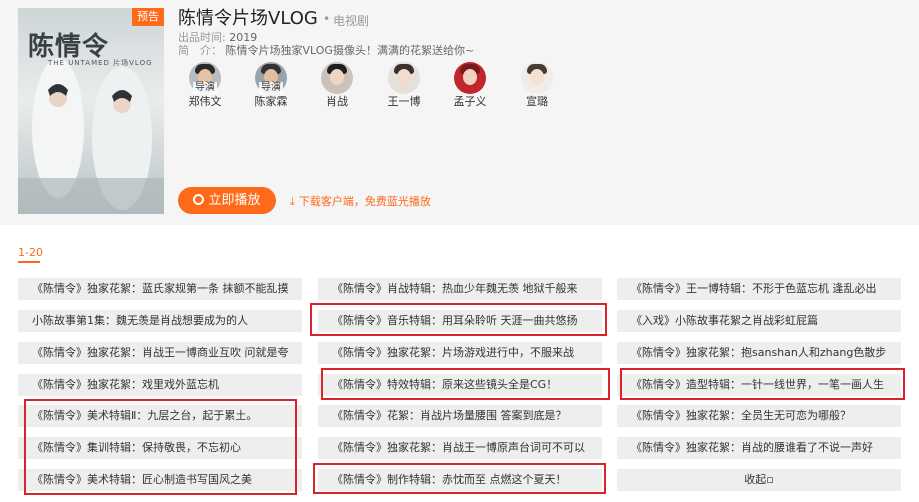 The height and width of the screenshot is (502, 919). I want to click on cast-name: 陈家霖, so click(271, 101).